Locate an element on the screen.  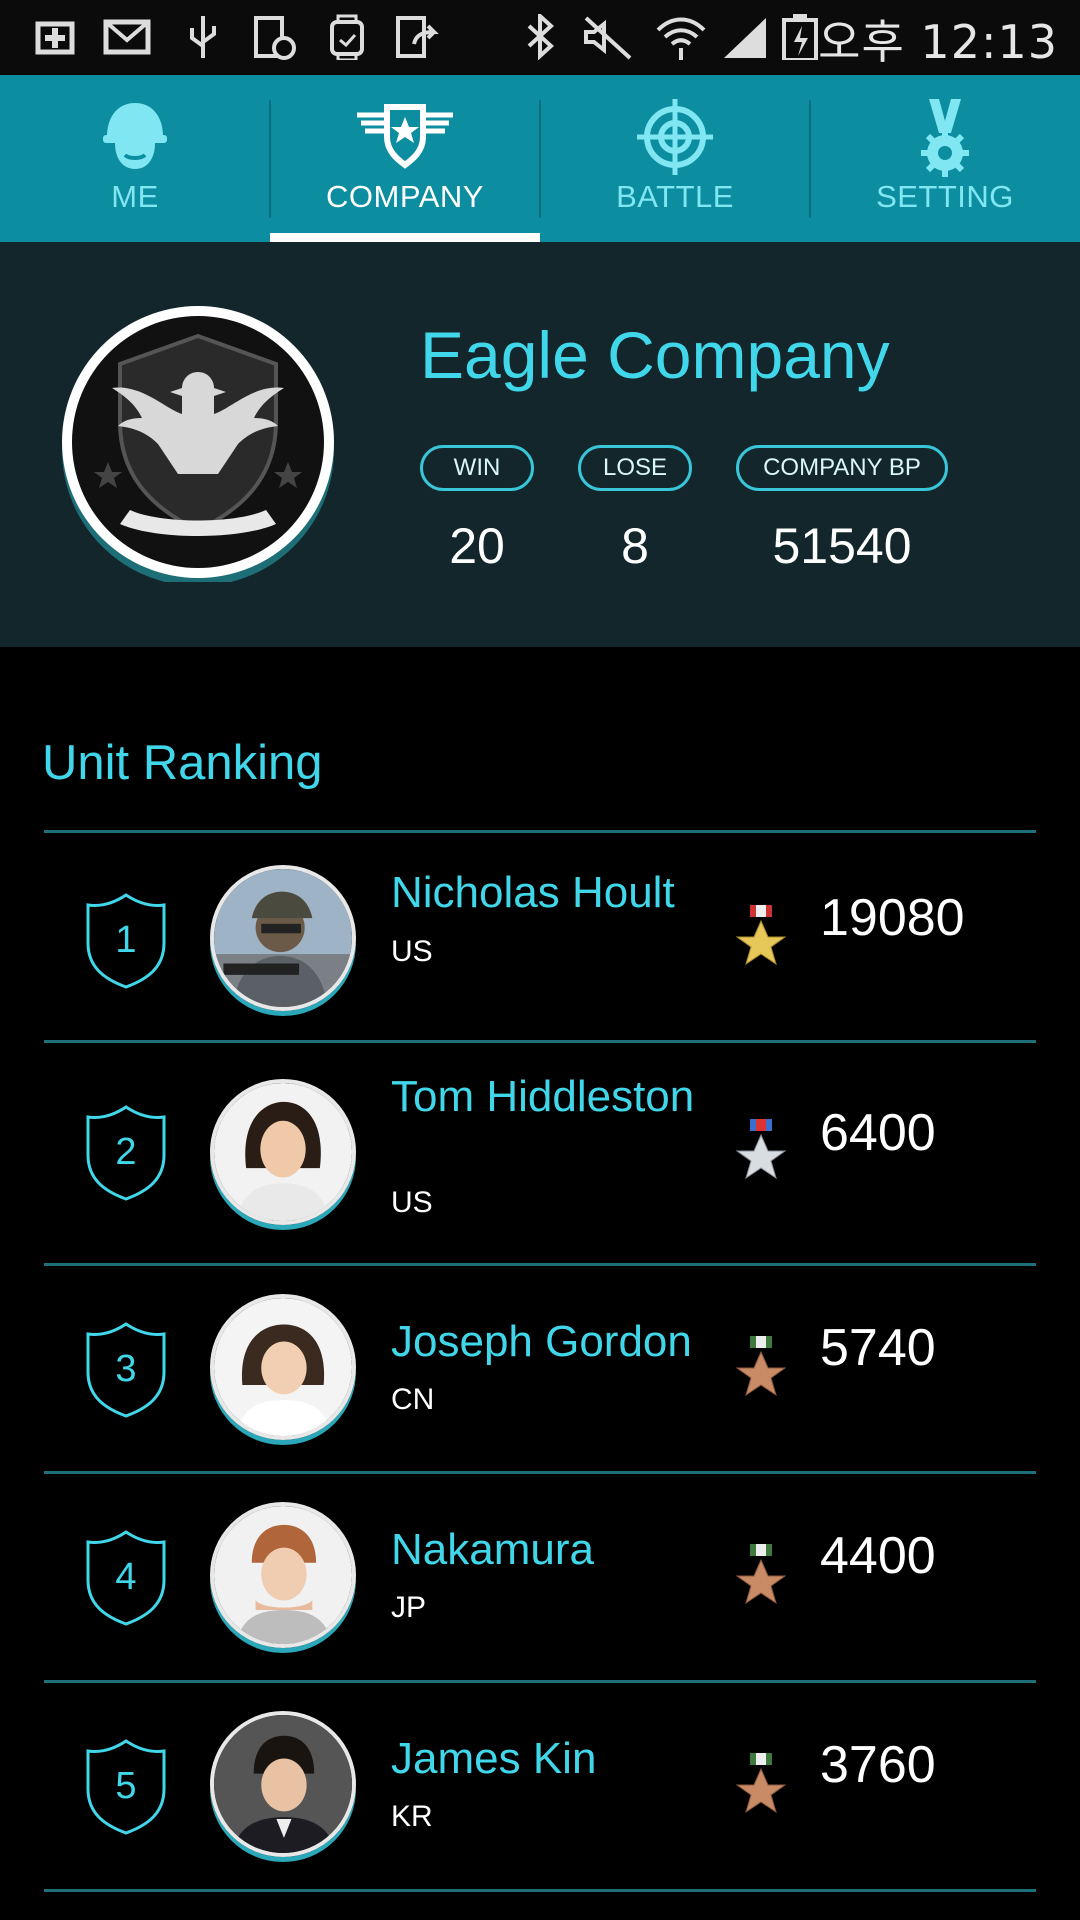
alarm-icon is located at coordinates (275, 38).